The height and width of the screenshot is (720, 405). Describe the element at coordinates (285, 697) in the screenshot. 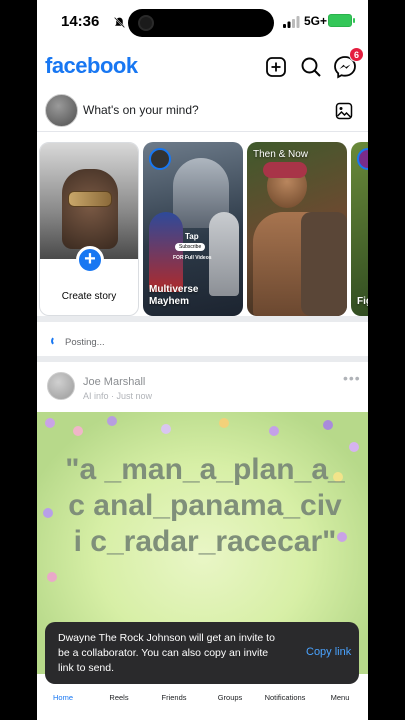

I see `nav-label: Notifications` at that location.